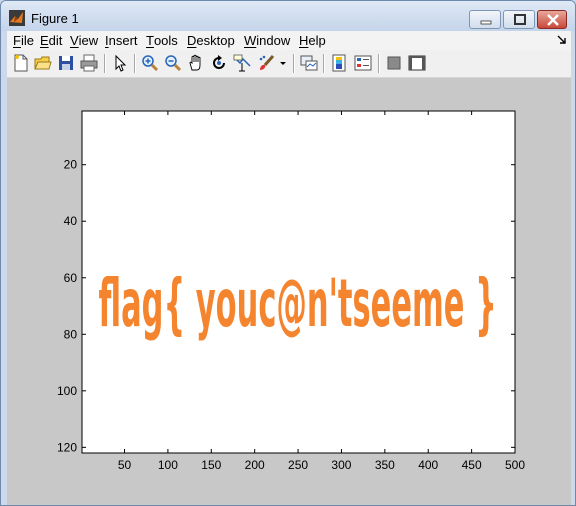  What do you see at coordinates (297, 303) in the screenshot?
I see `image-text: flag{ youc@n'tseeme }` at bounding box center [297, 303].